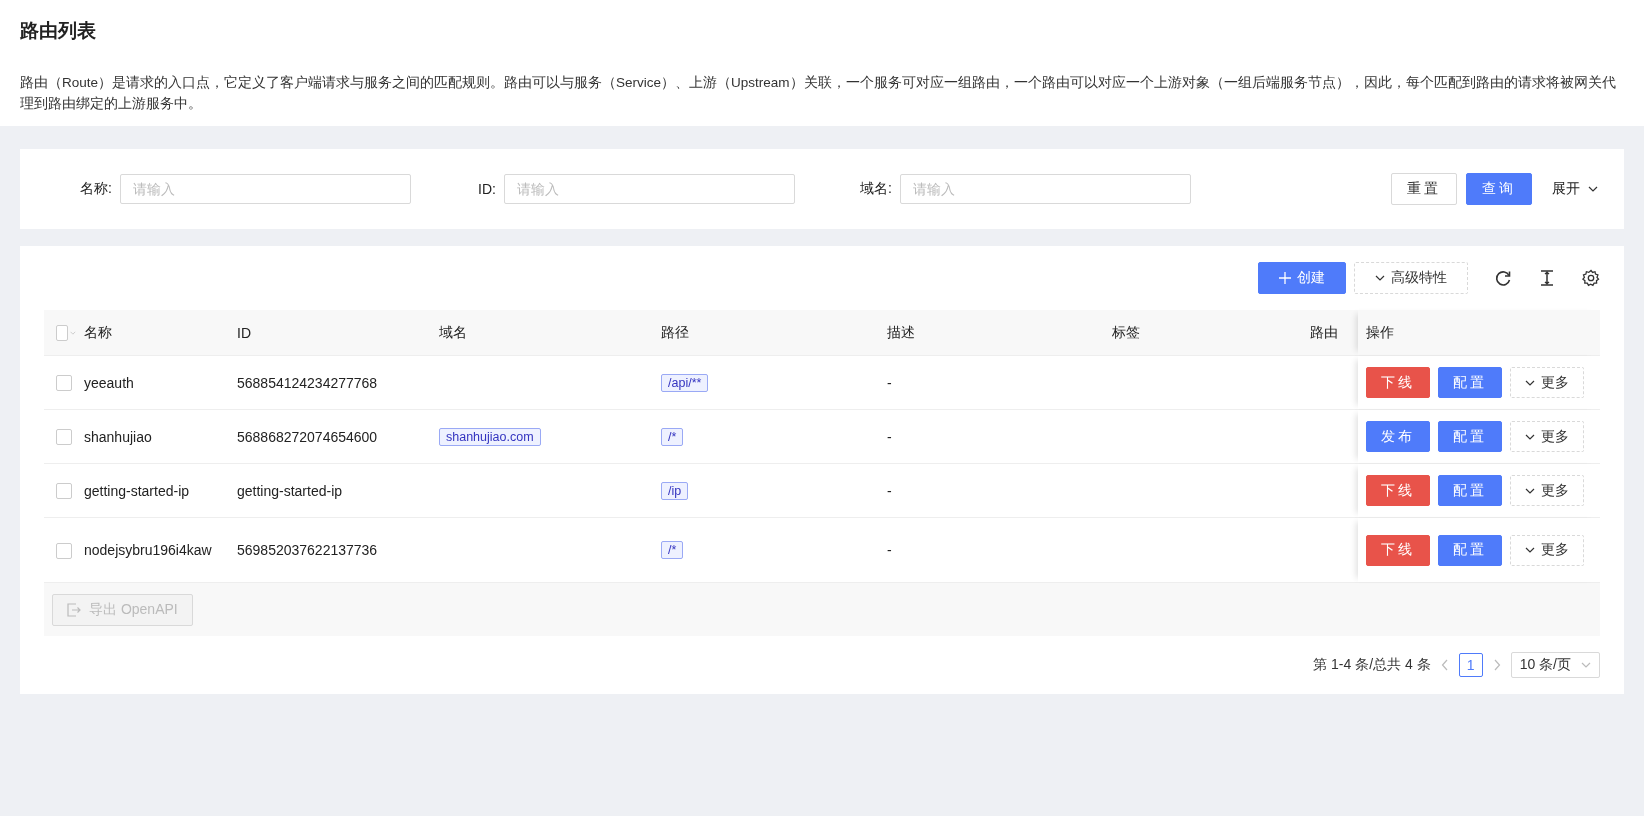 Image resolution: width=1644 pixels, height=816 pixels. Describe the element at coordinates (1398, 436) in the screenshot. I see `action-button: 发布` at that location.